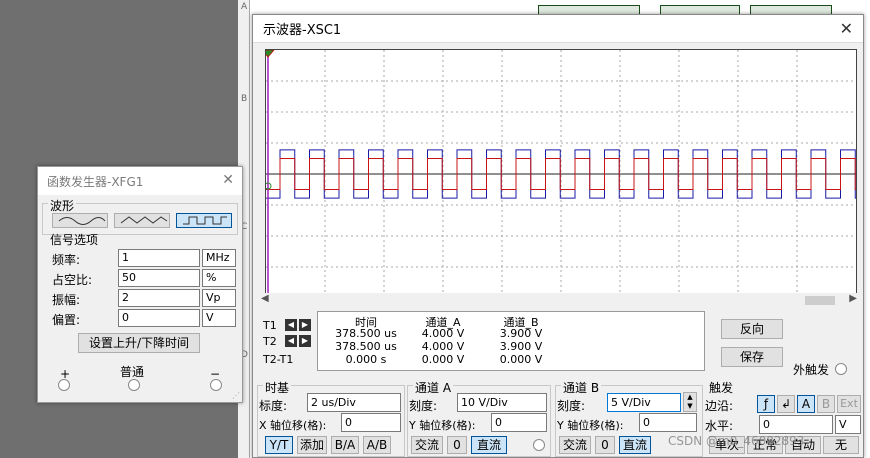  Describe the element at coordinates (371, 422) in the screenshot. I see `x-position-input: 0` at that location.